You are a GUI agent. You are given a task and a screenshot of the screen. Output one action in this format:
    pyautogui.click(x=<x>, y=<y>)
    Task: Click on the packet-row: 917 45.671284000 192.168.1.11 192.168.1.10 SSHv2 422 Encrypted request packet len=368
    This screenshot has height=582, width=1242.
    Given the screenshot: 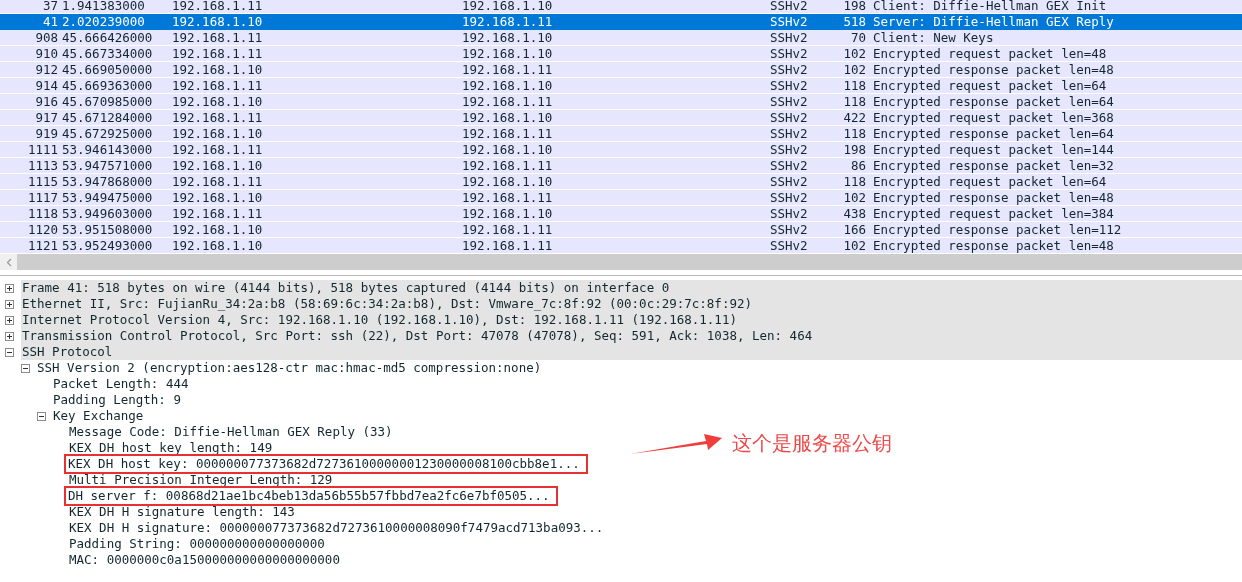 What is the action you would take?
    pyautogui.click(x=621, y=118)
    